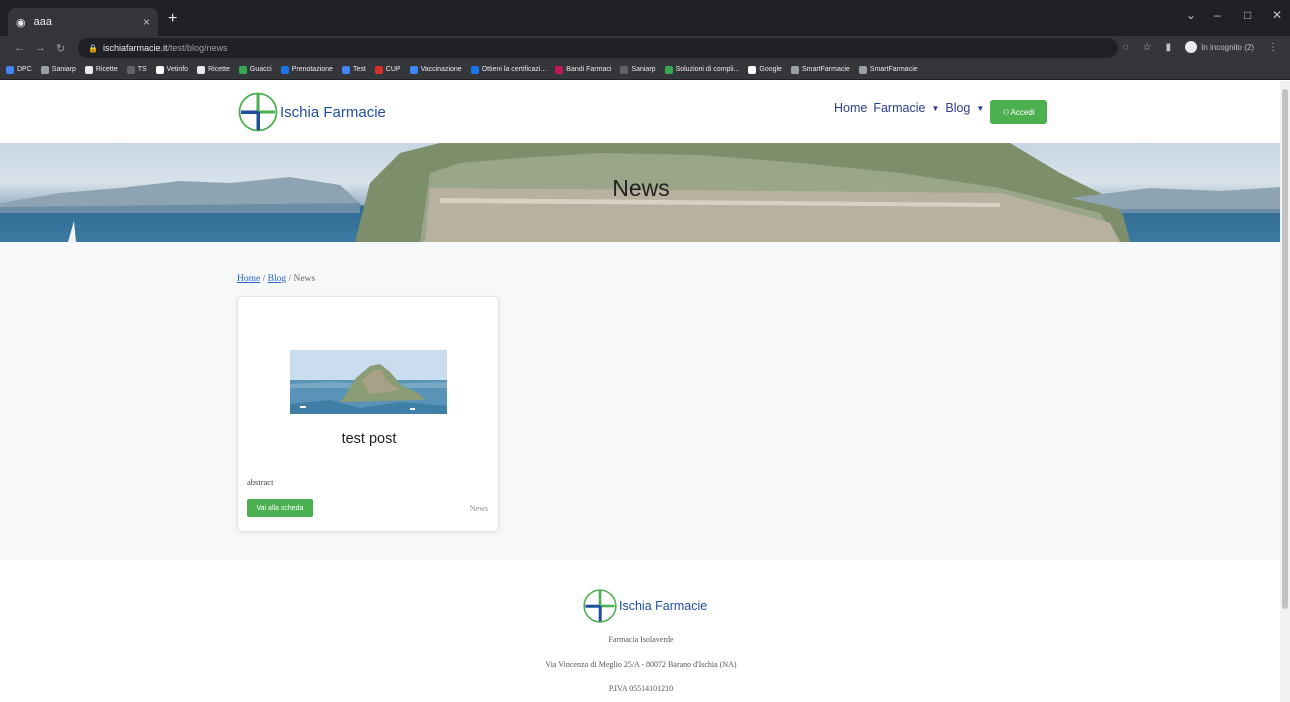 Image resolution: width=1290 pixels, height=702 pixels. I want to click on post-card: test post abstract Vai alla scheda News, so click(368, 414).